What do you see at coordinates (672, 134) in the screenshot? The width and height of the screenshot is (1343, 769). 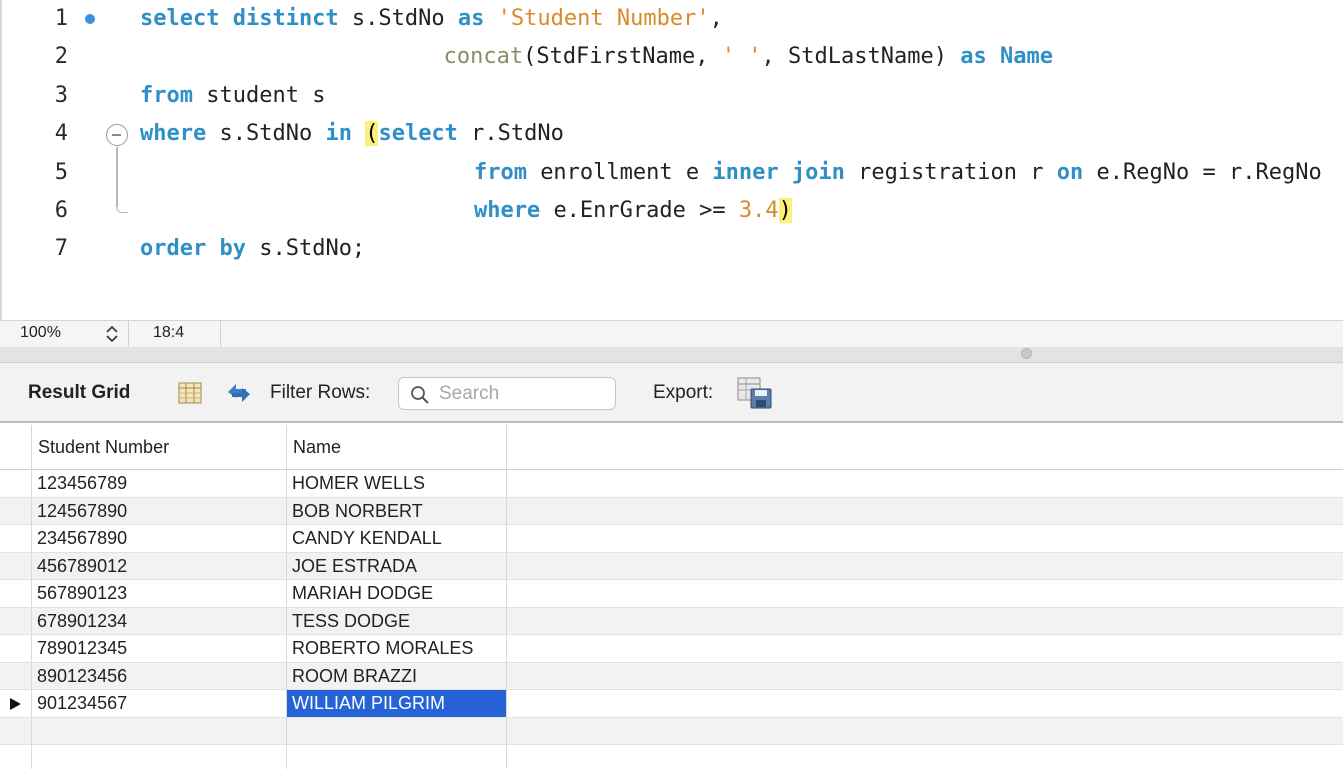 I see `code-line: 4 where s.StdNo in (select r.StdNo` at bounding box center [672, 134].